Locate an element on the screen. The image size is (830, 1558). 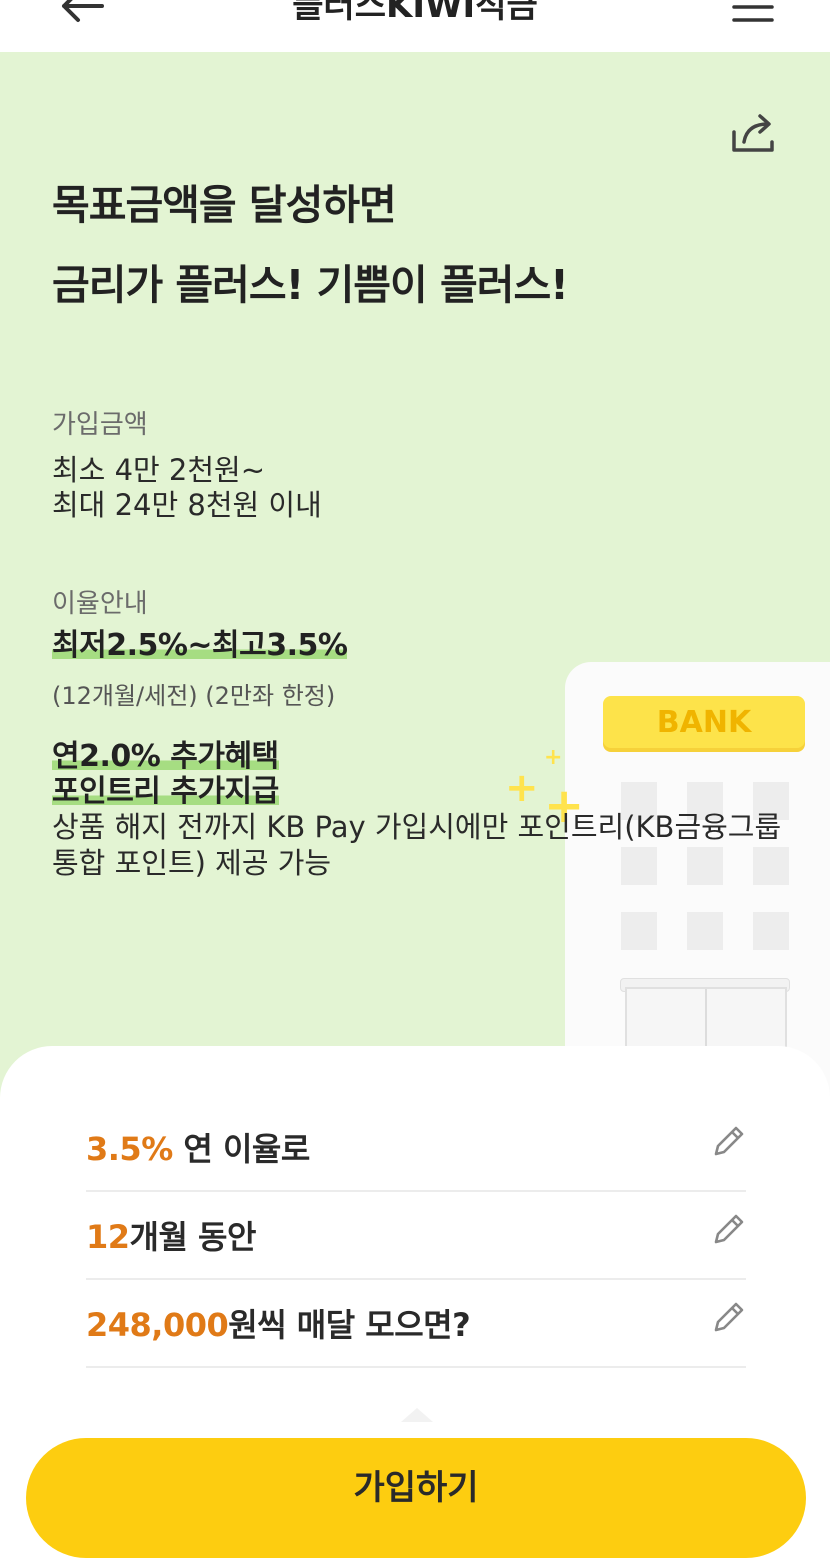
rate-row-suffix: 연 이율로 is located at coordinates (241, 1149).